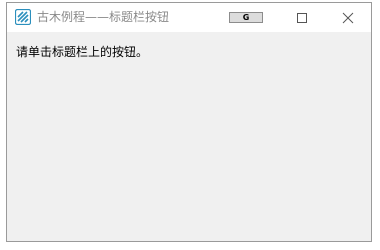  I want to click on app-logo-icon, so click(23, 17).